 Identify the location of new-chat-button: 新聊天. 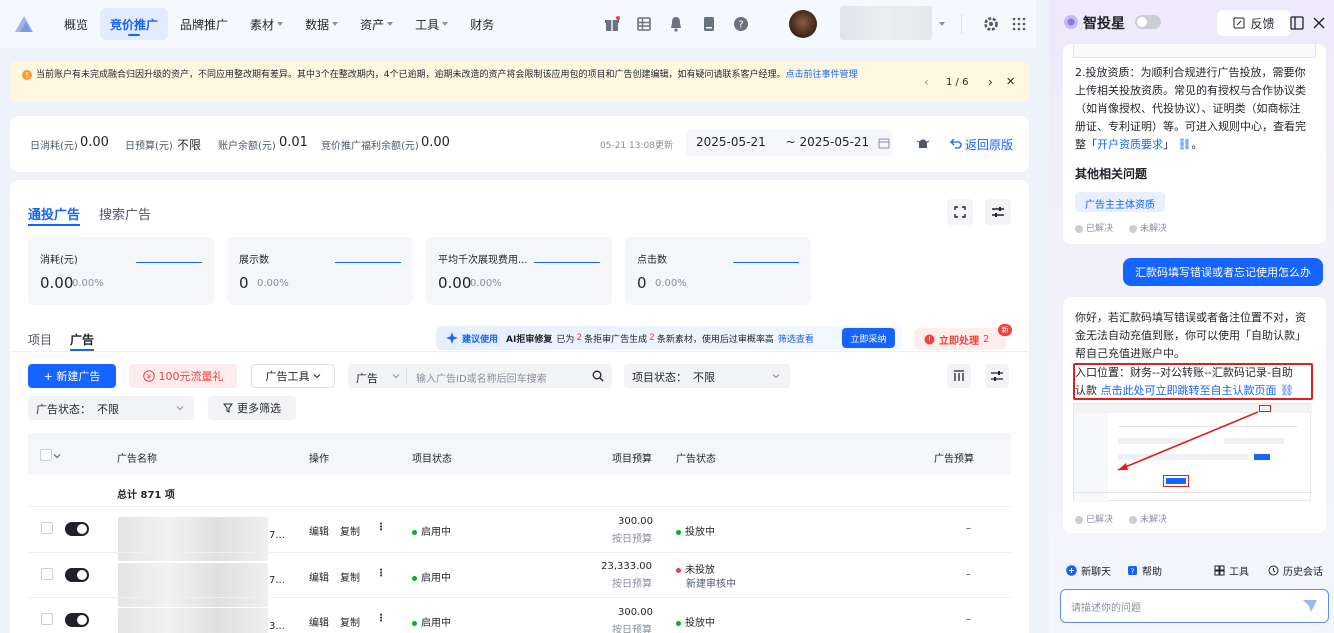
(1088, 570).